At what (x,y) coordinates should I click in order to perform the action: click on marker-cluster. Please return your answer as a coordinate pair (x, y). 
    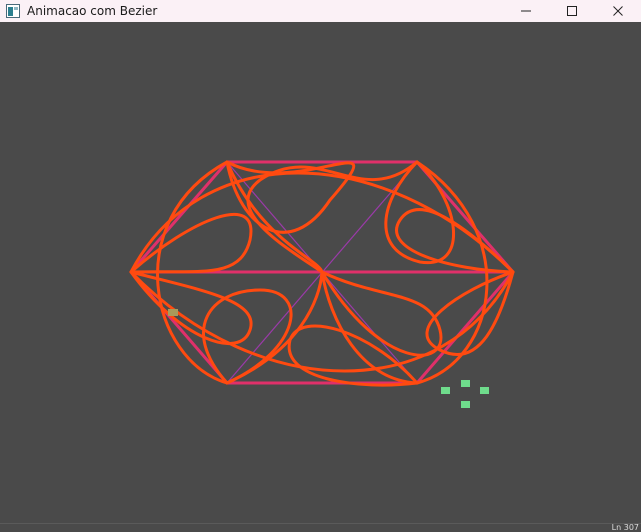
    Looking at the image, I should click on (465, 394).